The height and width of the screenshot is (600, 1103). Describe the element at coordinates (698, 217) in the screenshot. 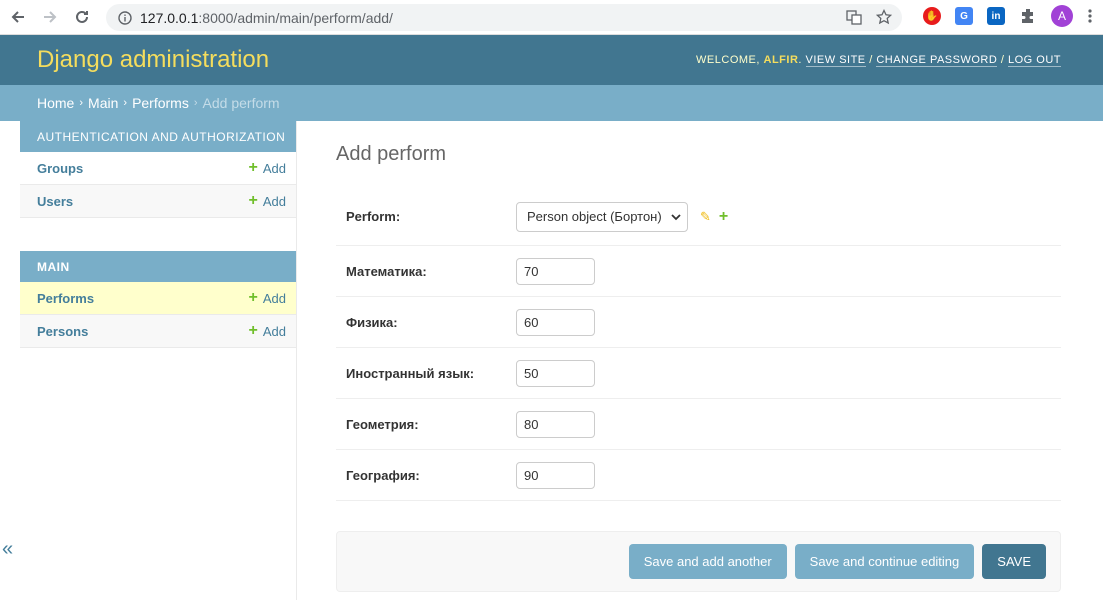

I see `form-row-perform: Perform: Person object (Бортон) ✎ +` at that location.